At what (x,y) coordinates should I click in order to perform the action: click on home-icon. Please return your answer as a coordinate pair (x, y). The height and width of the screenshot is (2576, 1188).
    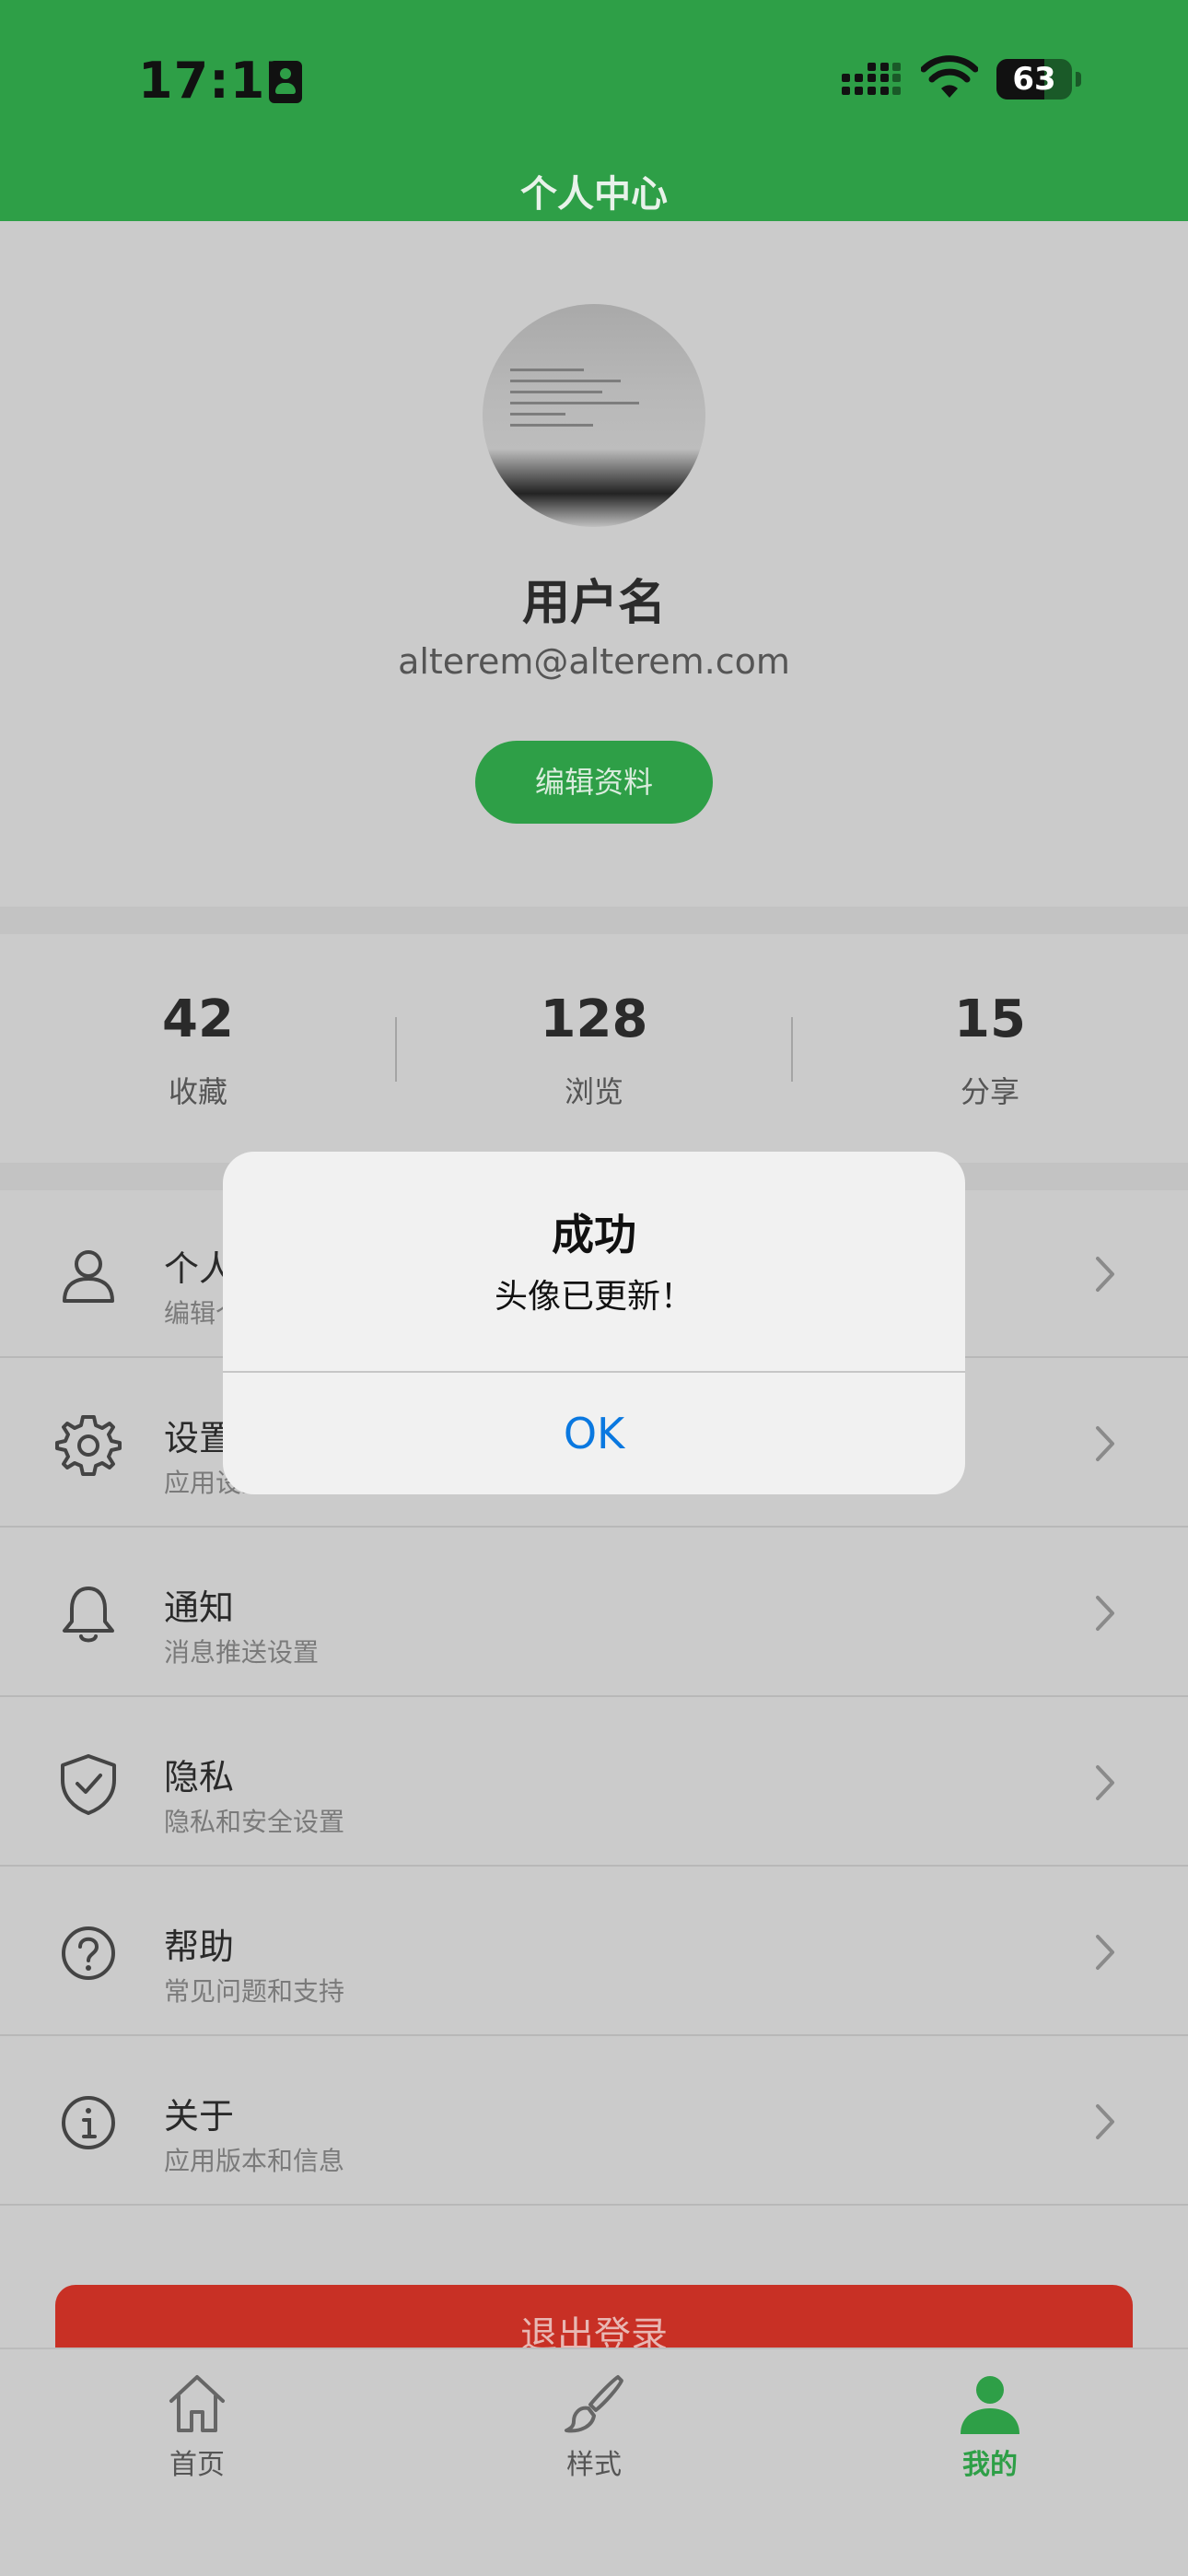
    Looking at the image, I should click on (197, 2403).